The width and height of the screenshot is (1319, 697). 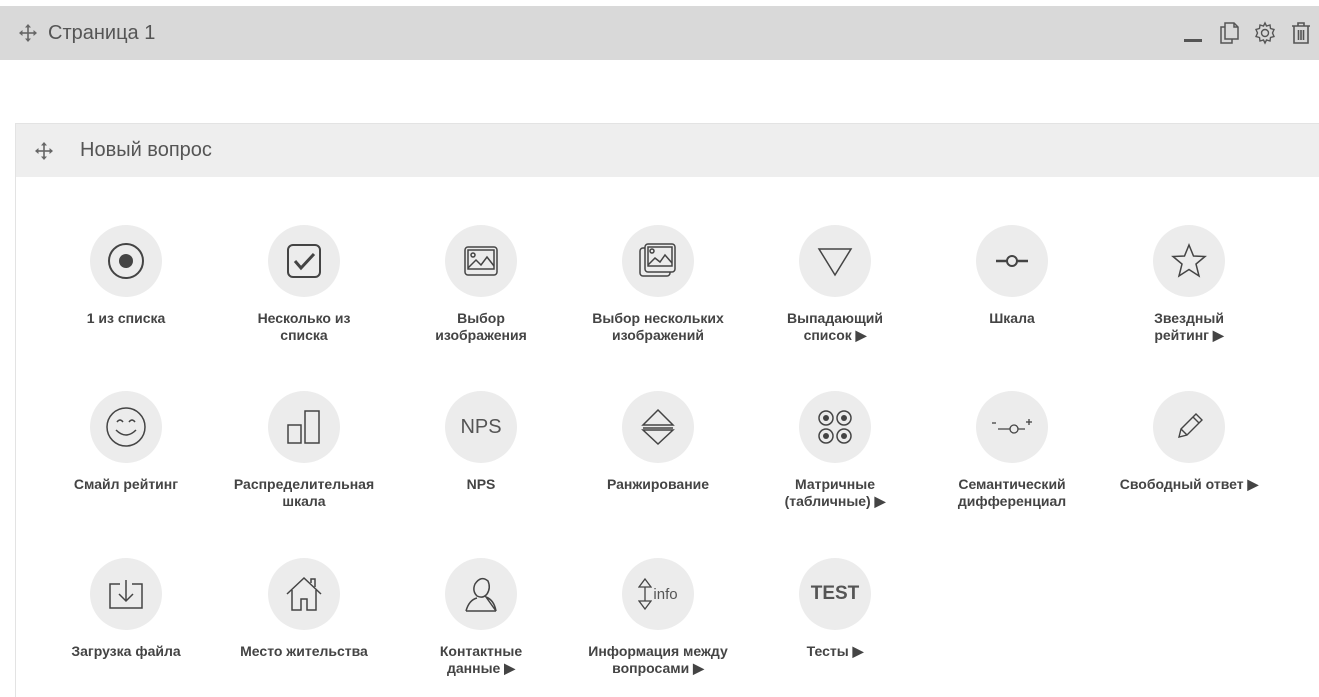 I want to click on question-type-smile-rating: Смайл рейтинг, so click(x=126, y=442).